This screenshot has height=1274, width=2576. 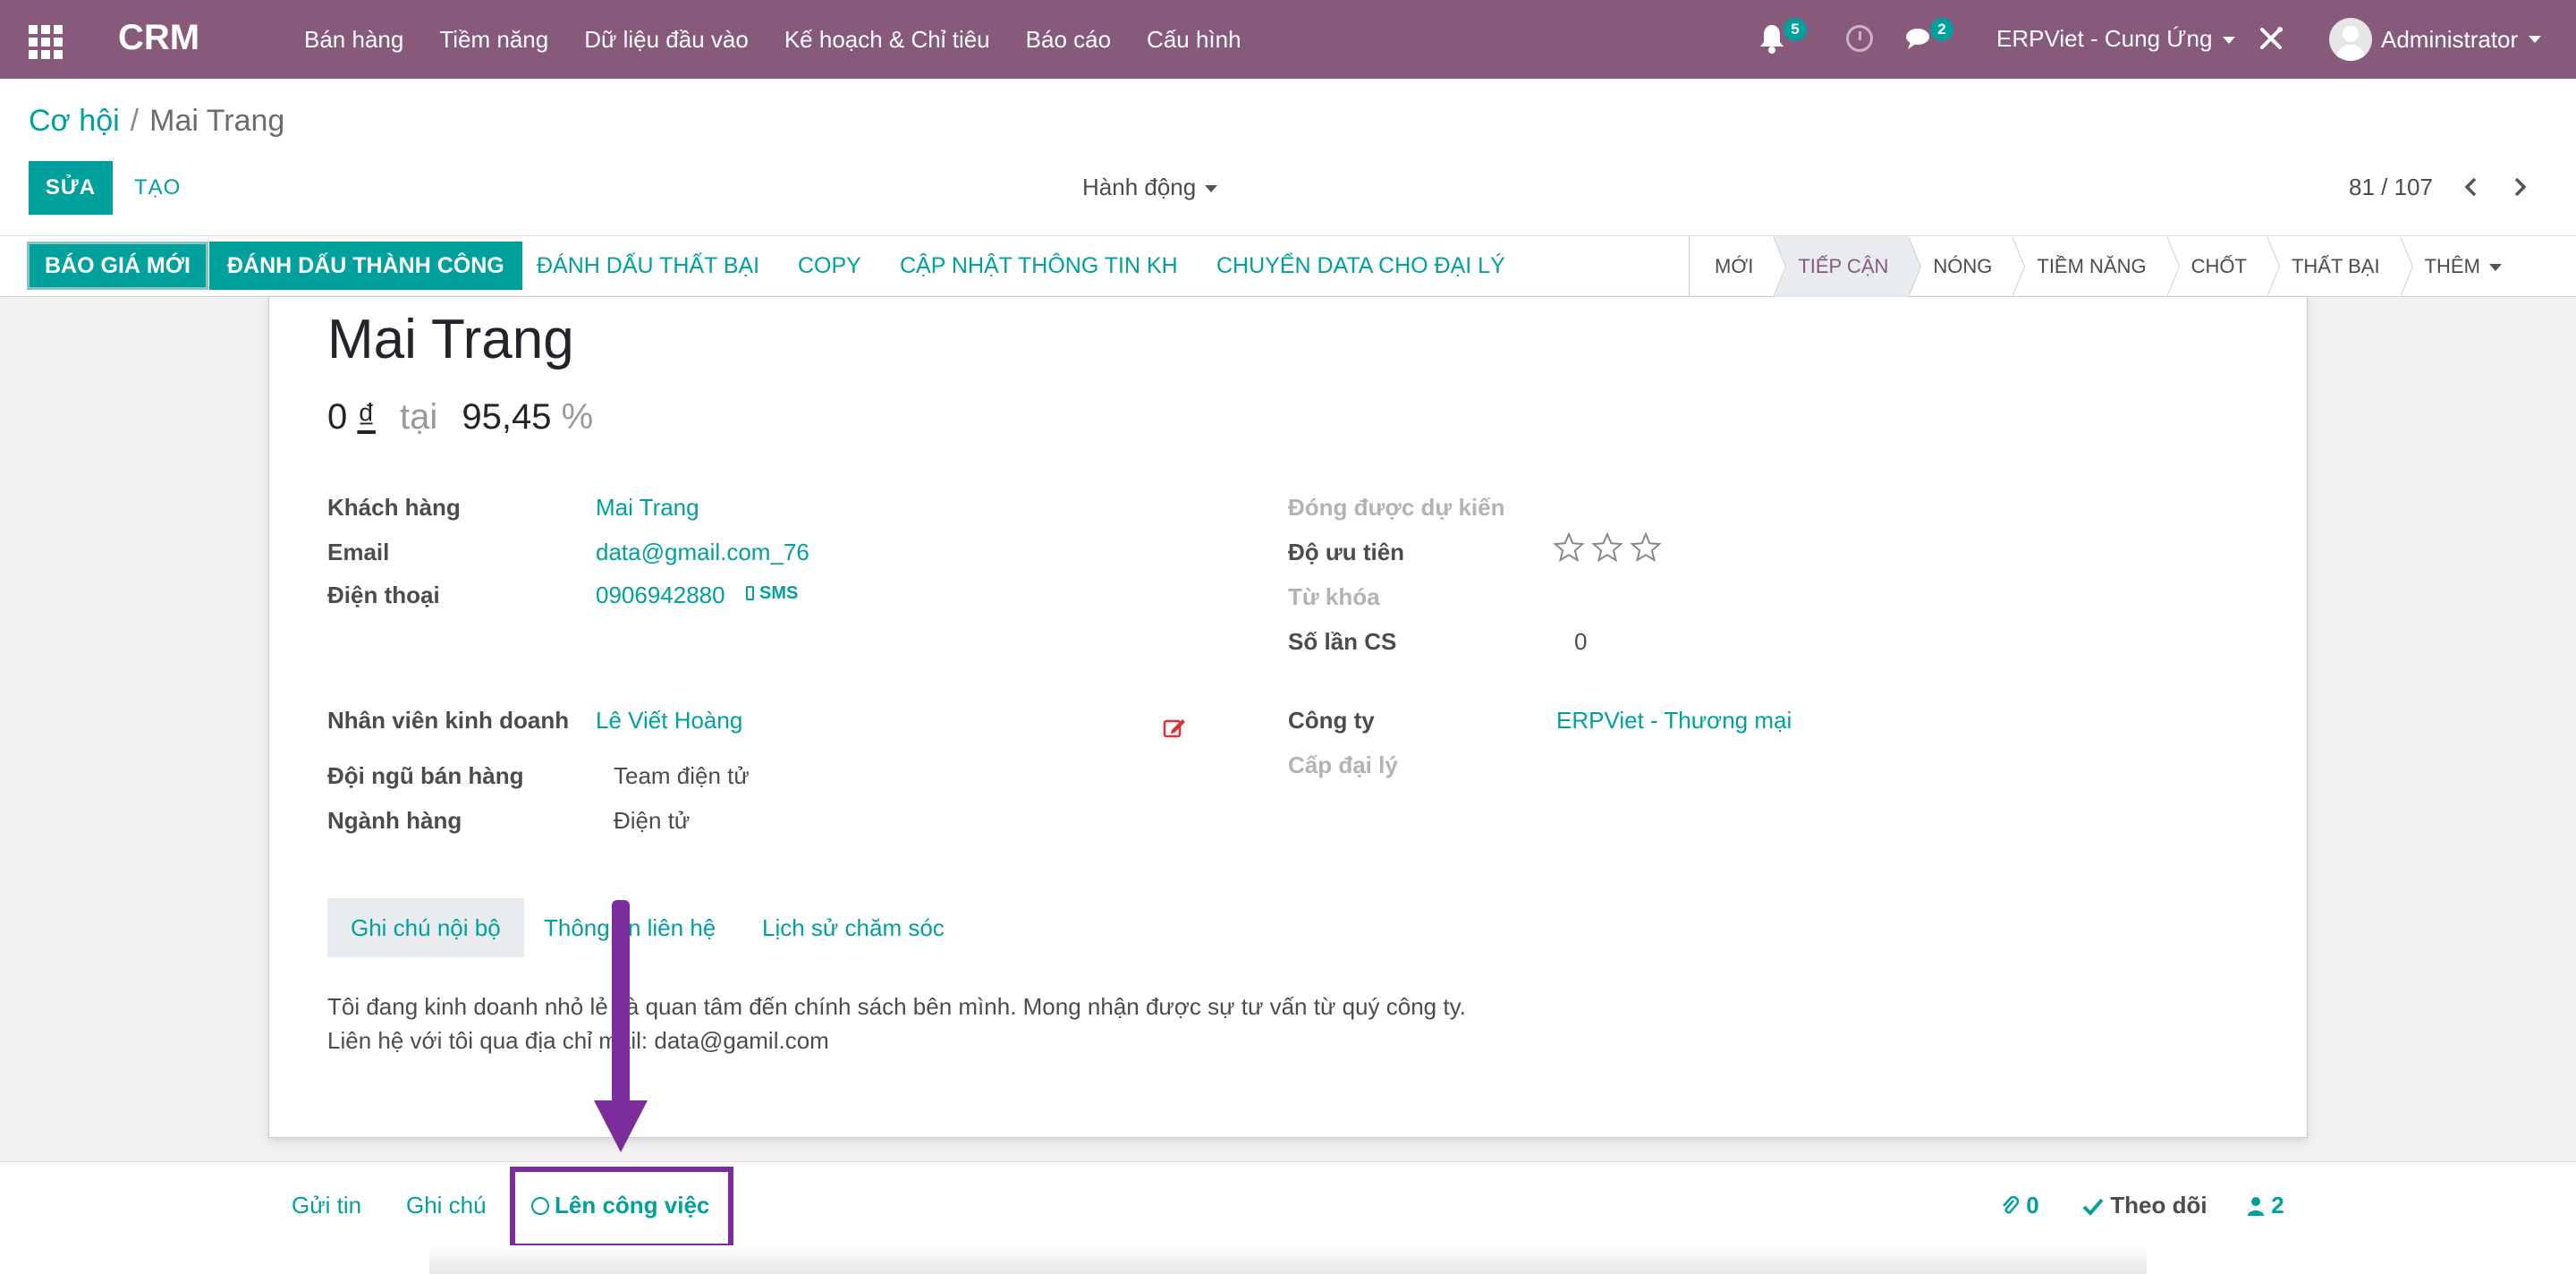 What do you see at coordinates (1342, 641) in the screenshot?
I see `care-count-label: Số lần CS` at bounding box center [1342, 641].